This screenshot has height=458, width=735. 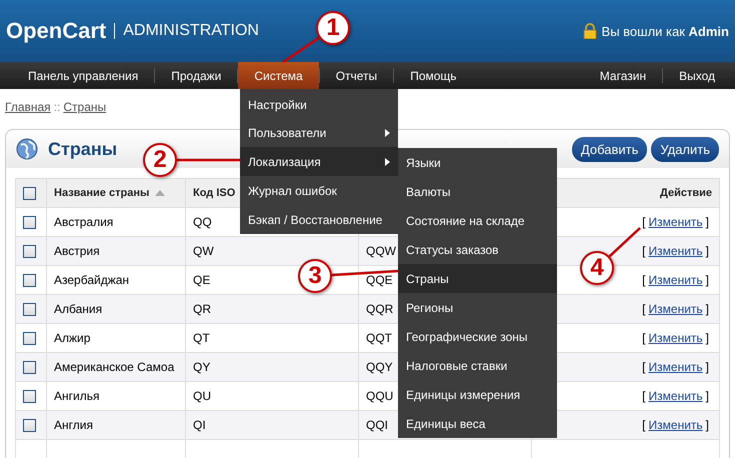 I want to click on table-cell: QR, so click(x=202, y=309).